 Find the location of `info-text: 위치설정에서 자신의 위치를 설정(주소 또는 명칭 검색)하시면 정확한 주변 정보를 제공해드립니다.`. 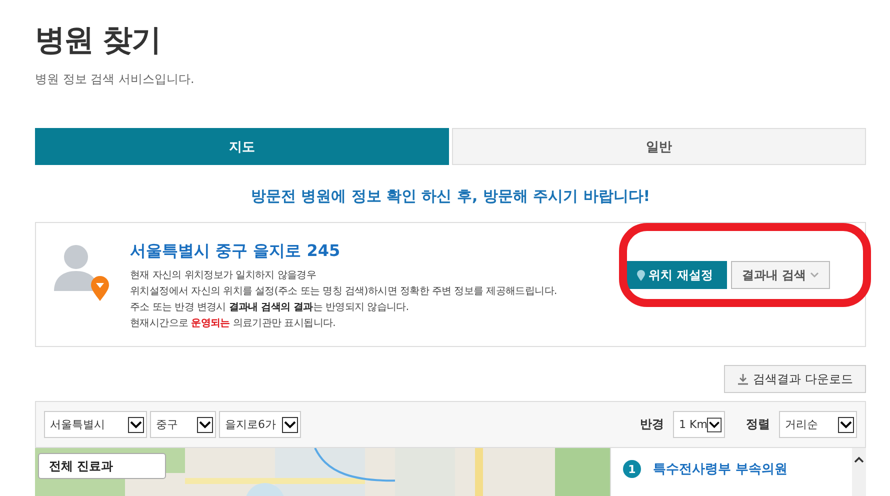

info-text: 위치설정에서 자신의 위치를 설정(주소 또는 명칭 검색)하시면 정확한 주변 정보를 제공해드립니다. is located at coordinates (344, 292).